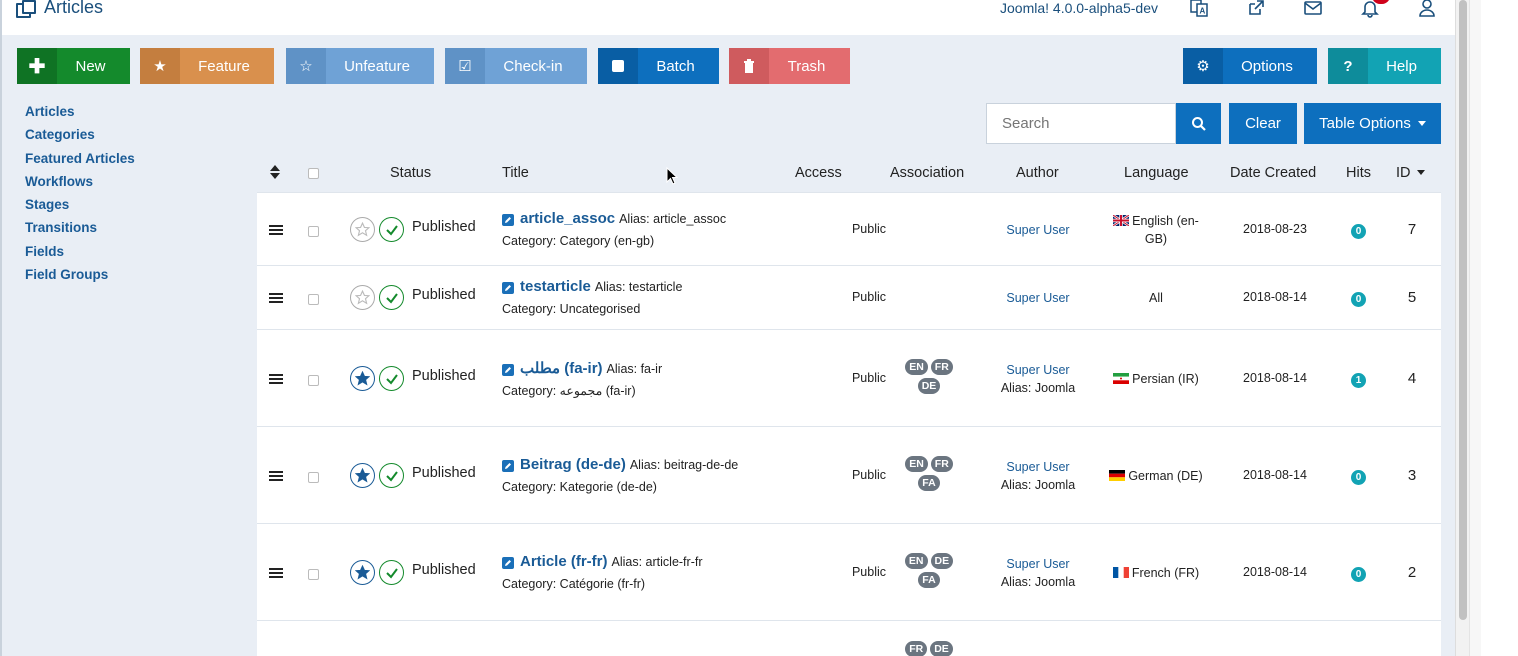 The image size is (1518, 656). What do you see at coordinates (207, 66) in the screenshot?
I see `feature-button: ★ Feature` at bounding box center [207, 66].